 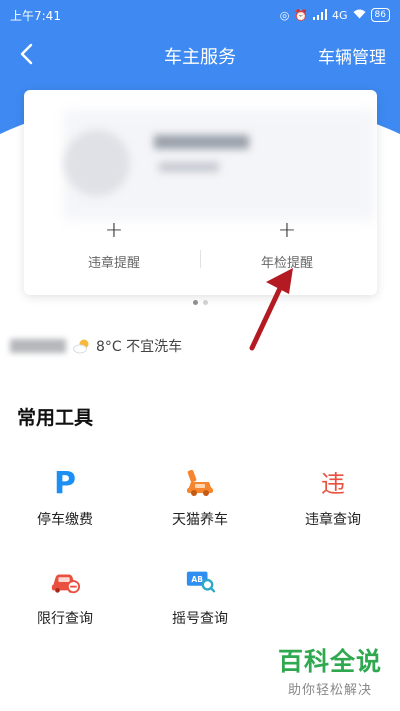 What do you see at coordinates (301, 15) in the screenshot?
I see `alarm-icon: ⏰` at bounding box center [301, 15].